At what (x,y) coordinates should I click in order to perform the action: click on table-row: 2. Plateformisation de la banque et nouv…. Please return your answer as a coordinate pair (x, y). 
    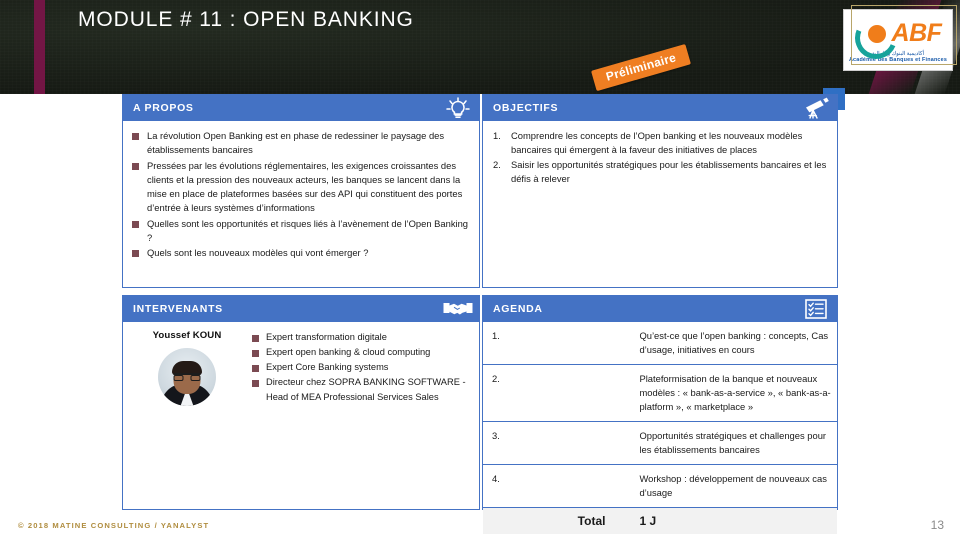
    Looking at the image, I should click on (660, 393).